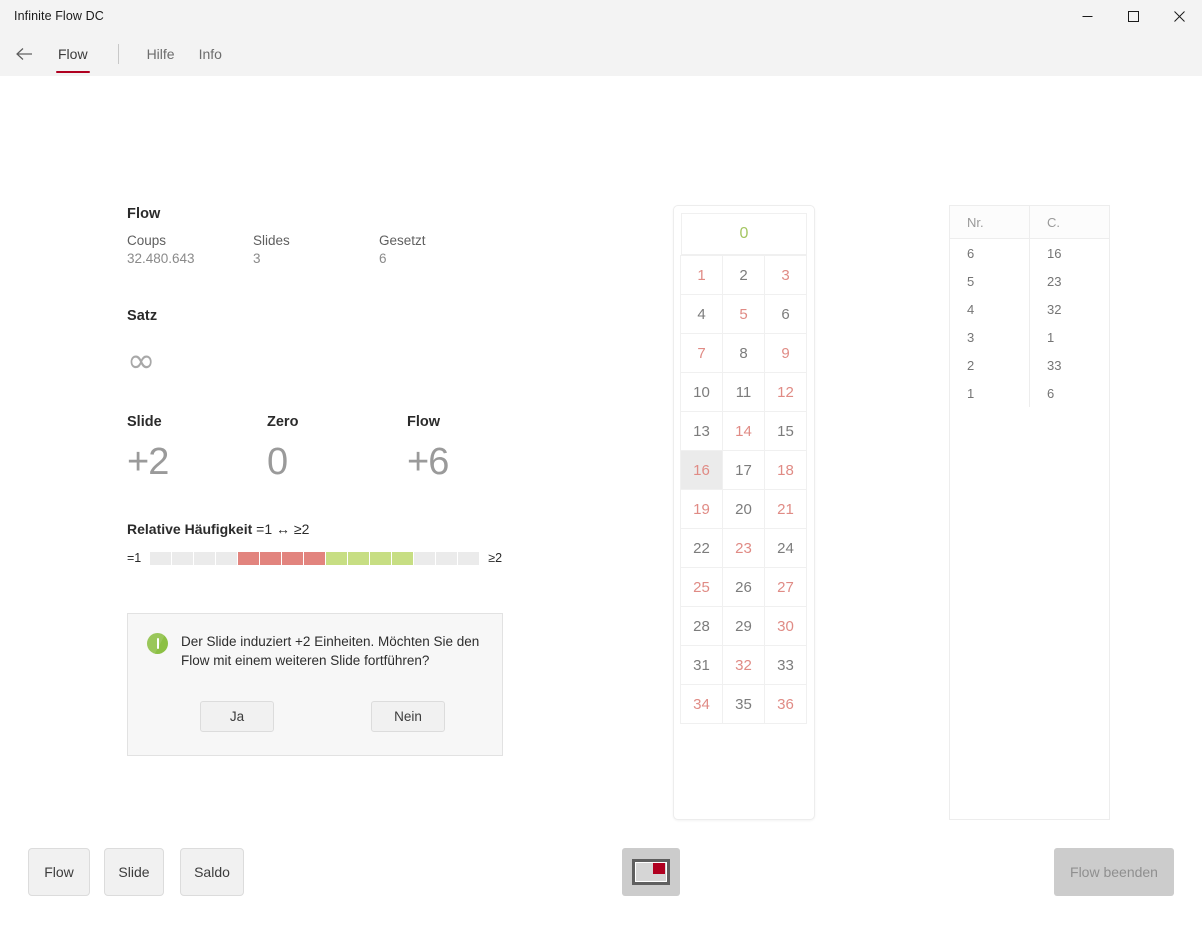 The width and height of the screenshot is (1202, 934). Describe the element at coordinates (785, 392) in the screenshot. I see `roulette-cell-12: 12` at that location.